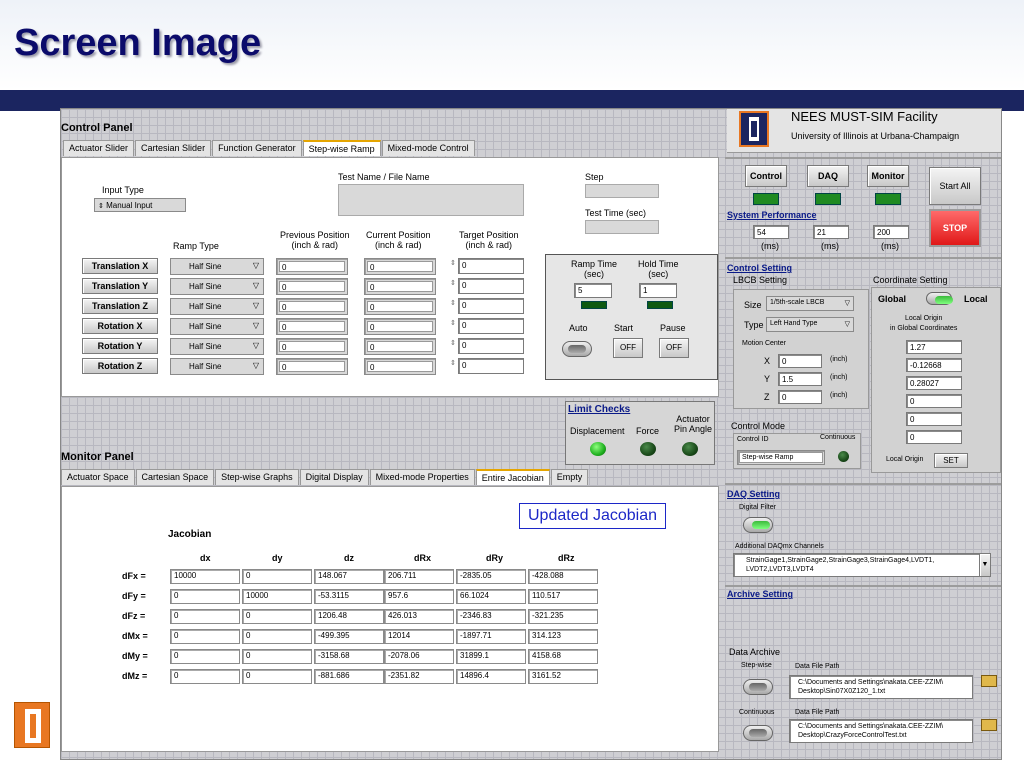 The image size is (1024, 768). What do you see at coordinates (758, 525) in the screenshot?
I see `digital-filter-toggle` at bounding box center [758, 525].